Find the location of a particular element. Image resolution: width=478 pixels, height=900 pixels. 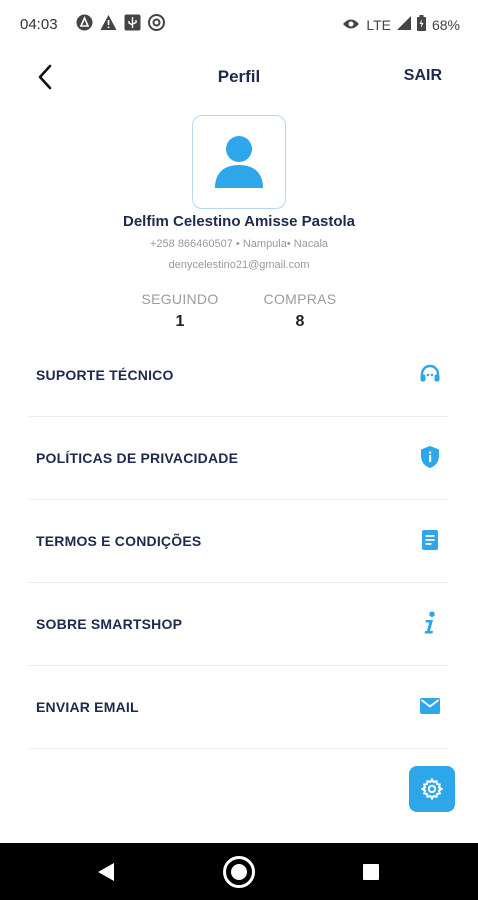

usb-icon is located at coordinates (132, 22).